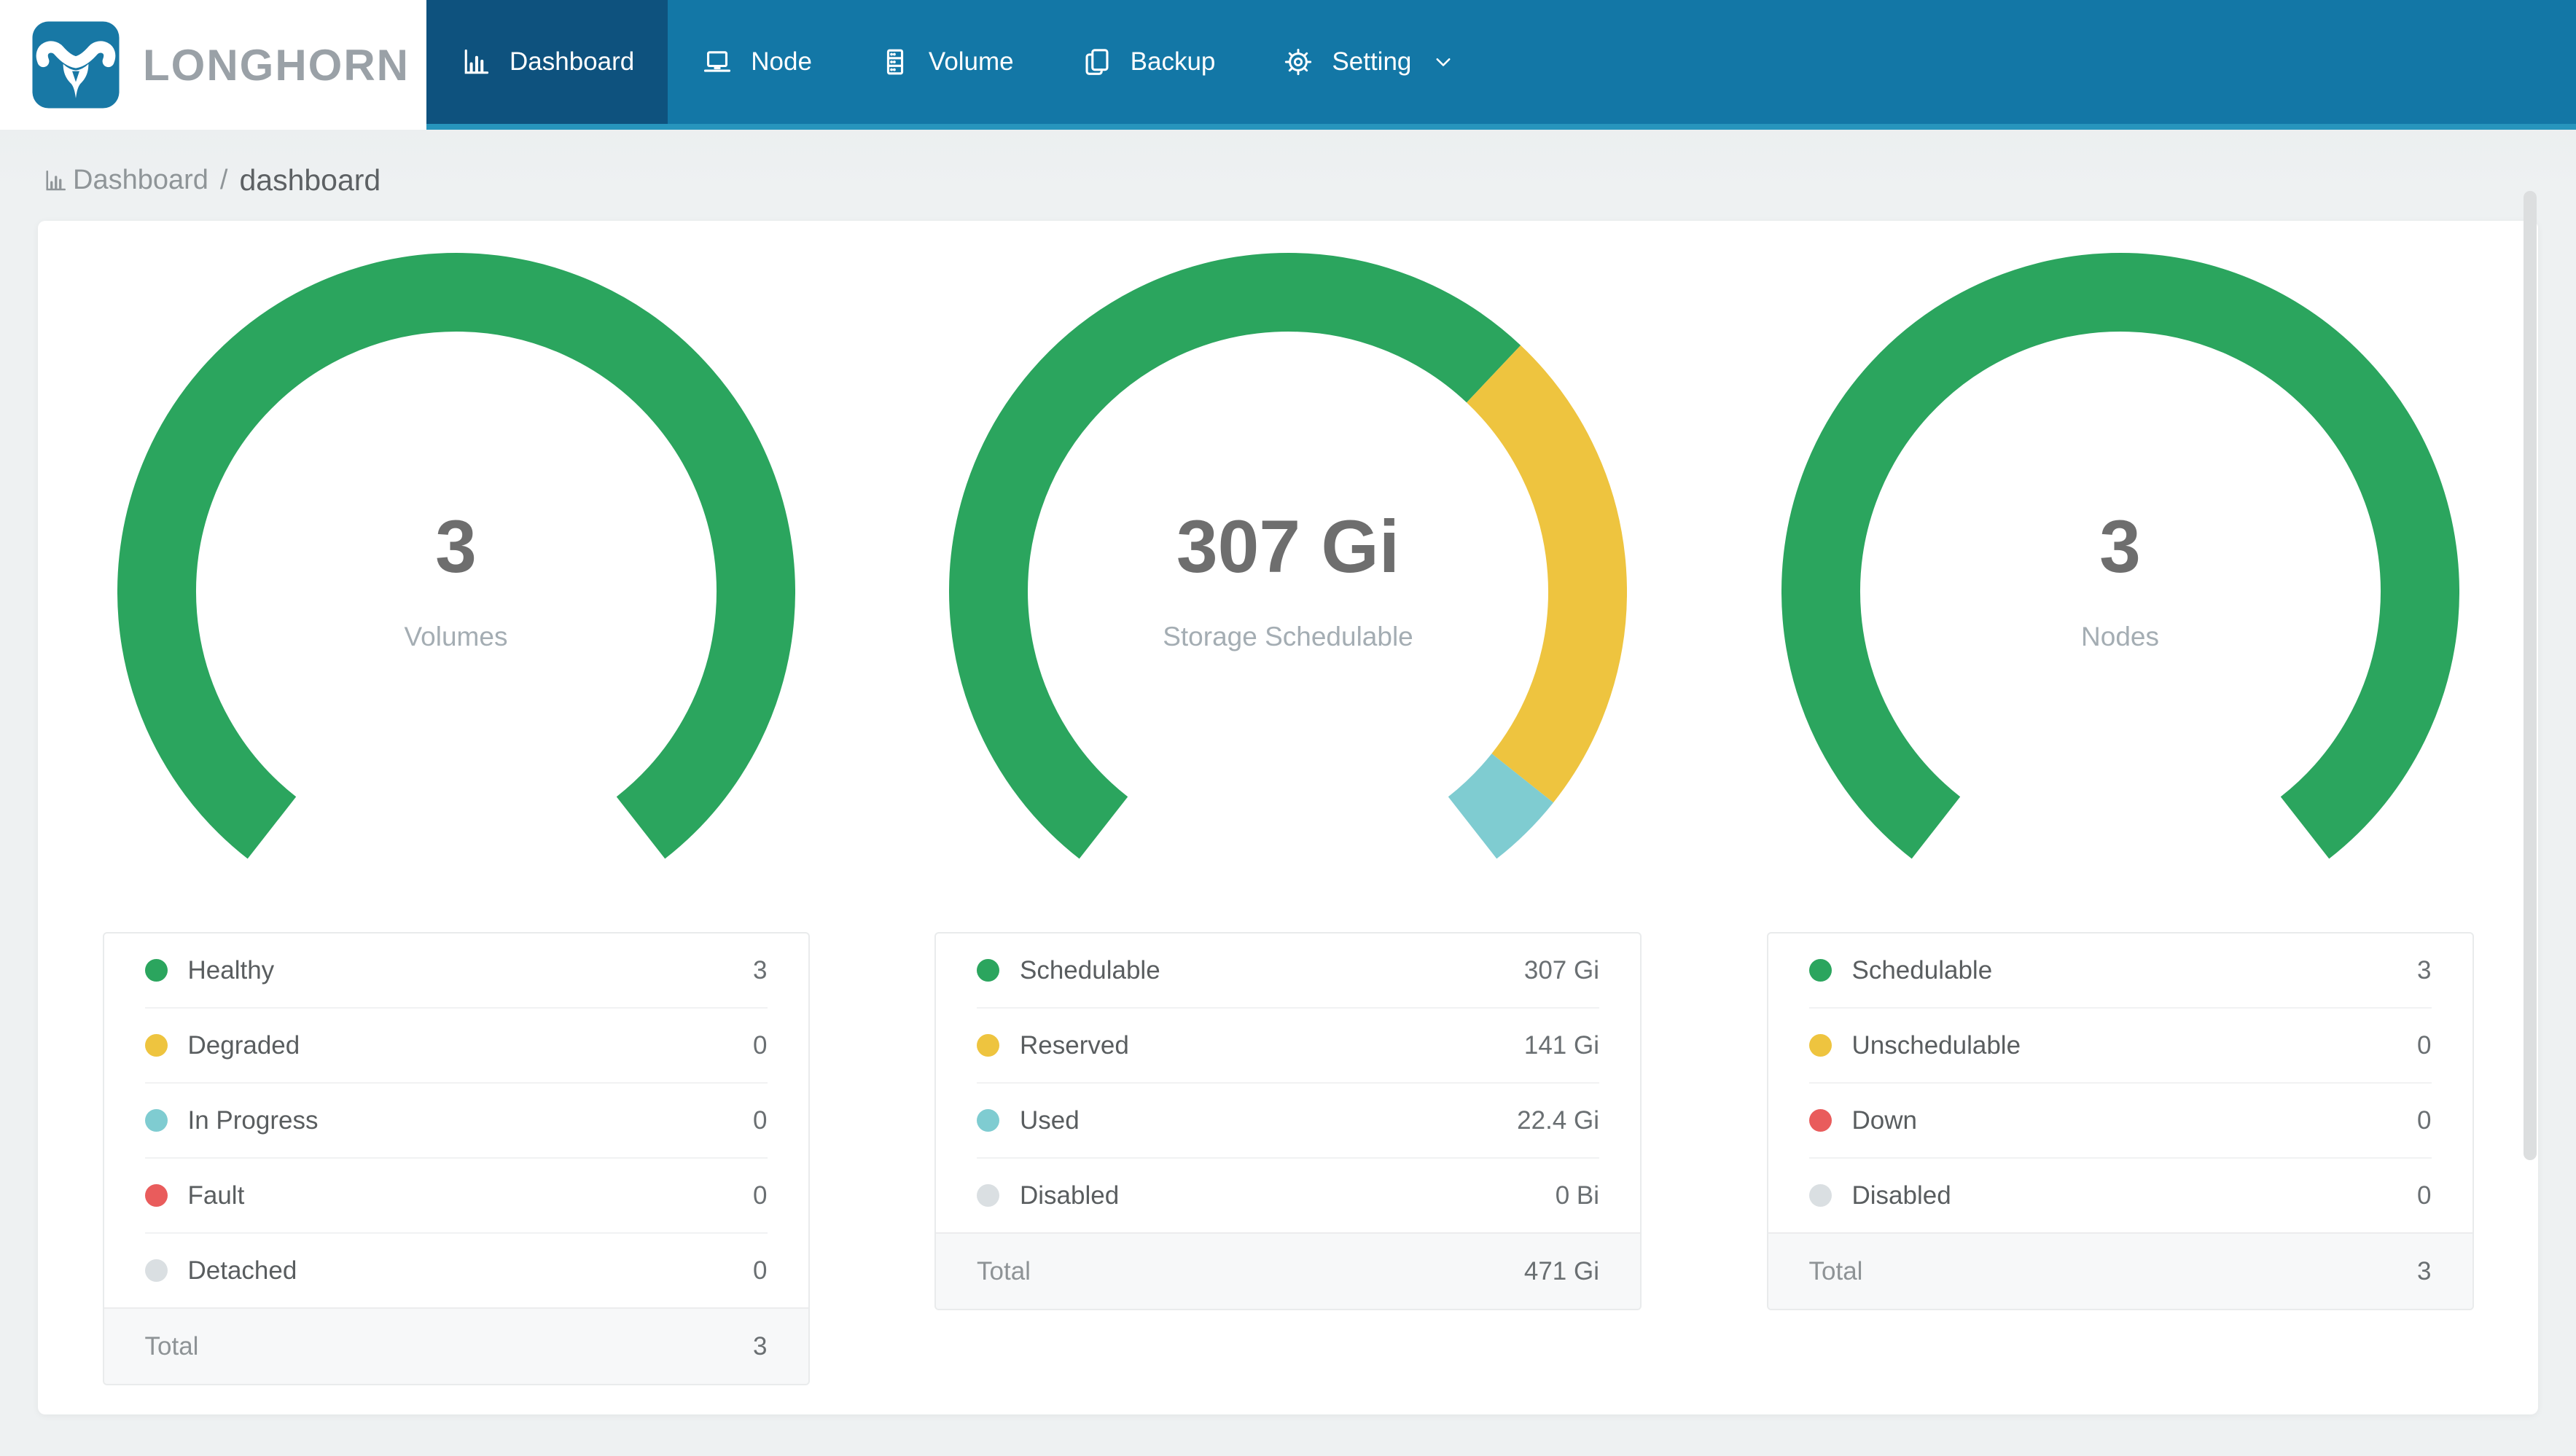 The width and height of the screenshot is (2576, 1456). I want to click on scrollbar-thumb, so click(2530, 675).